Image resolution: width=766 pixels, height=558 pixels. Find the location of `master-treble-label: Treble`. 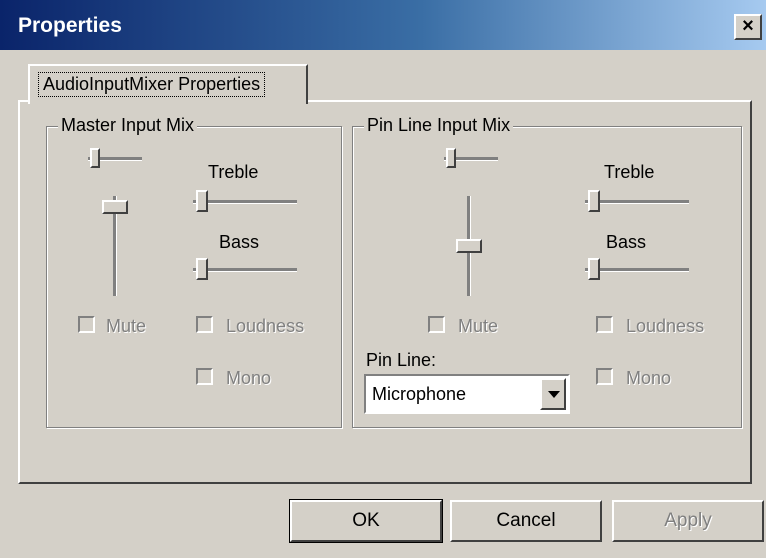

master-treble-label: Treble is located at coordinates (233, 172).